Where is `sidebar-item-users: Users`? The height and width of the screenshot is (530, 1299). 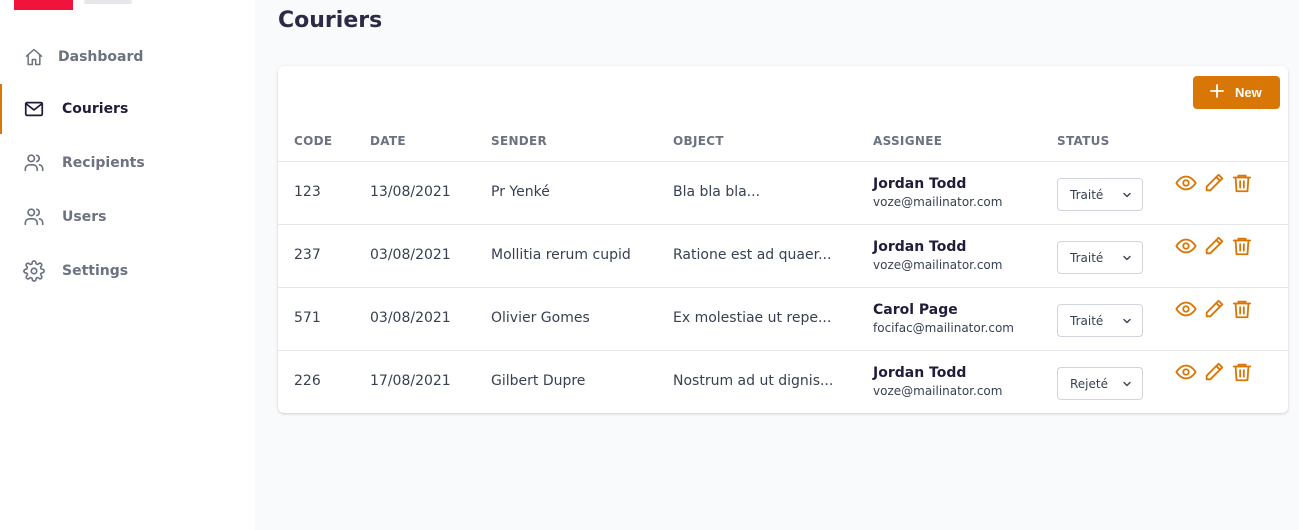
sidebar-item-users: Users is located at coordinates (127, 217).